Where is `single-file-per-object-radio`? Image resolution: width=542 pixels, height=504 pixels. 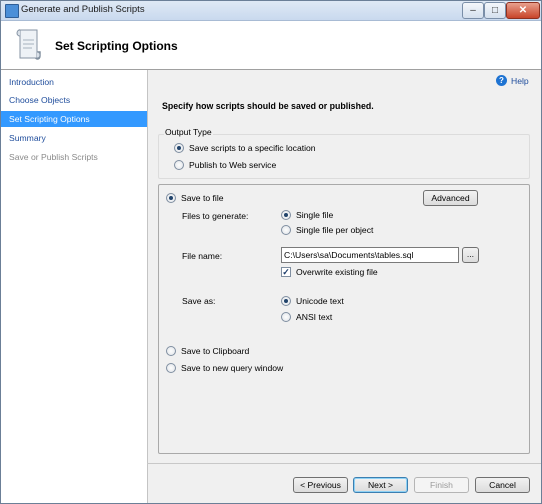
single-file-per-object-radio is located at coordinates (286, 230).